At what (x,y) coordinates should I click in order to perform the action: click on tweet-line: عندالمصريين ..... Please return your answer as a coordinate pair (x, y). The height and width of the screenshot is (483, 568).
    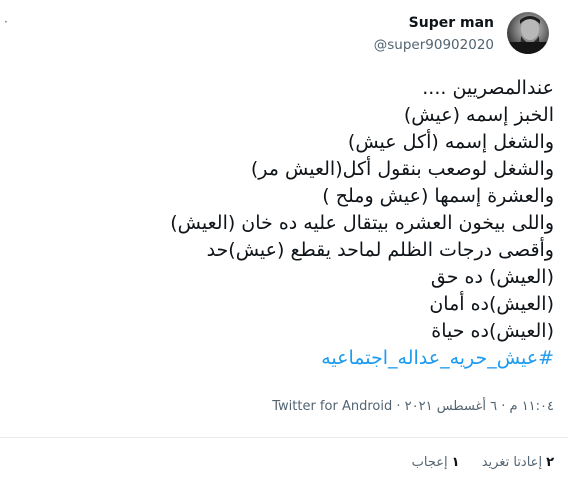
    Looking at the image, I should click on (488, 88).